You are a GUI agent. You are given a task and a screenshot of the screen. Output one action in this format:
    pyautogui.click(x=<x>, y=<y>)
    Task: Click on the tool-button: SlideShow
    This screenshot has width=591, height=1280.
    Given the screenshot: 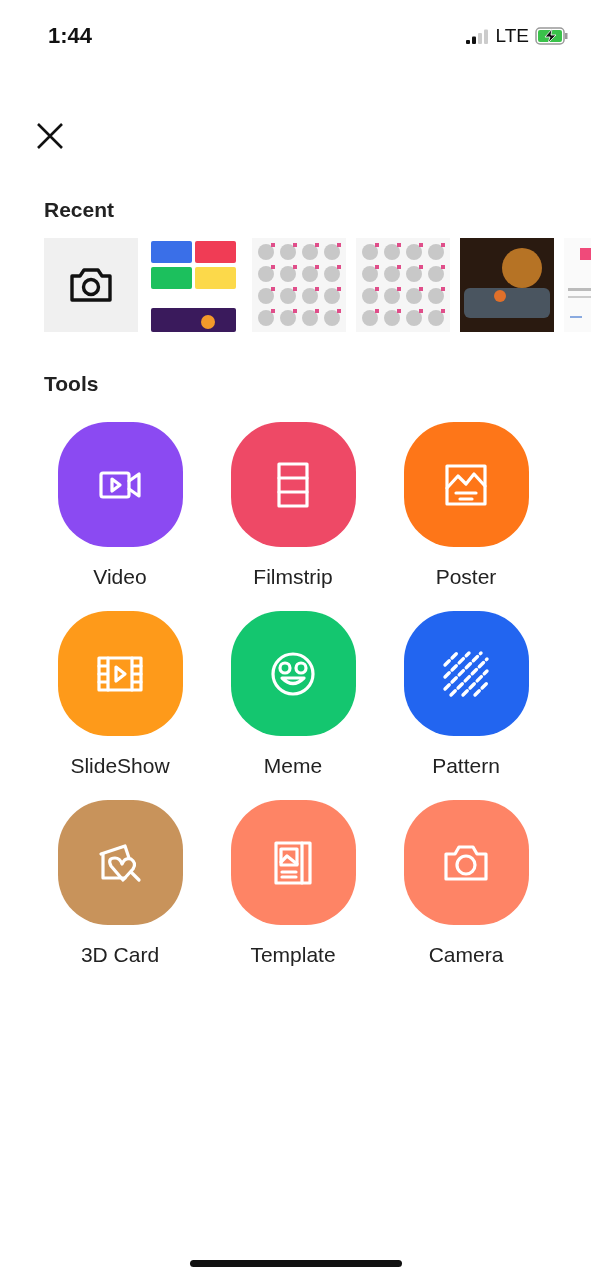 What is the action you would take?
    pyautogui.click(x=120, y=694)
    